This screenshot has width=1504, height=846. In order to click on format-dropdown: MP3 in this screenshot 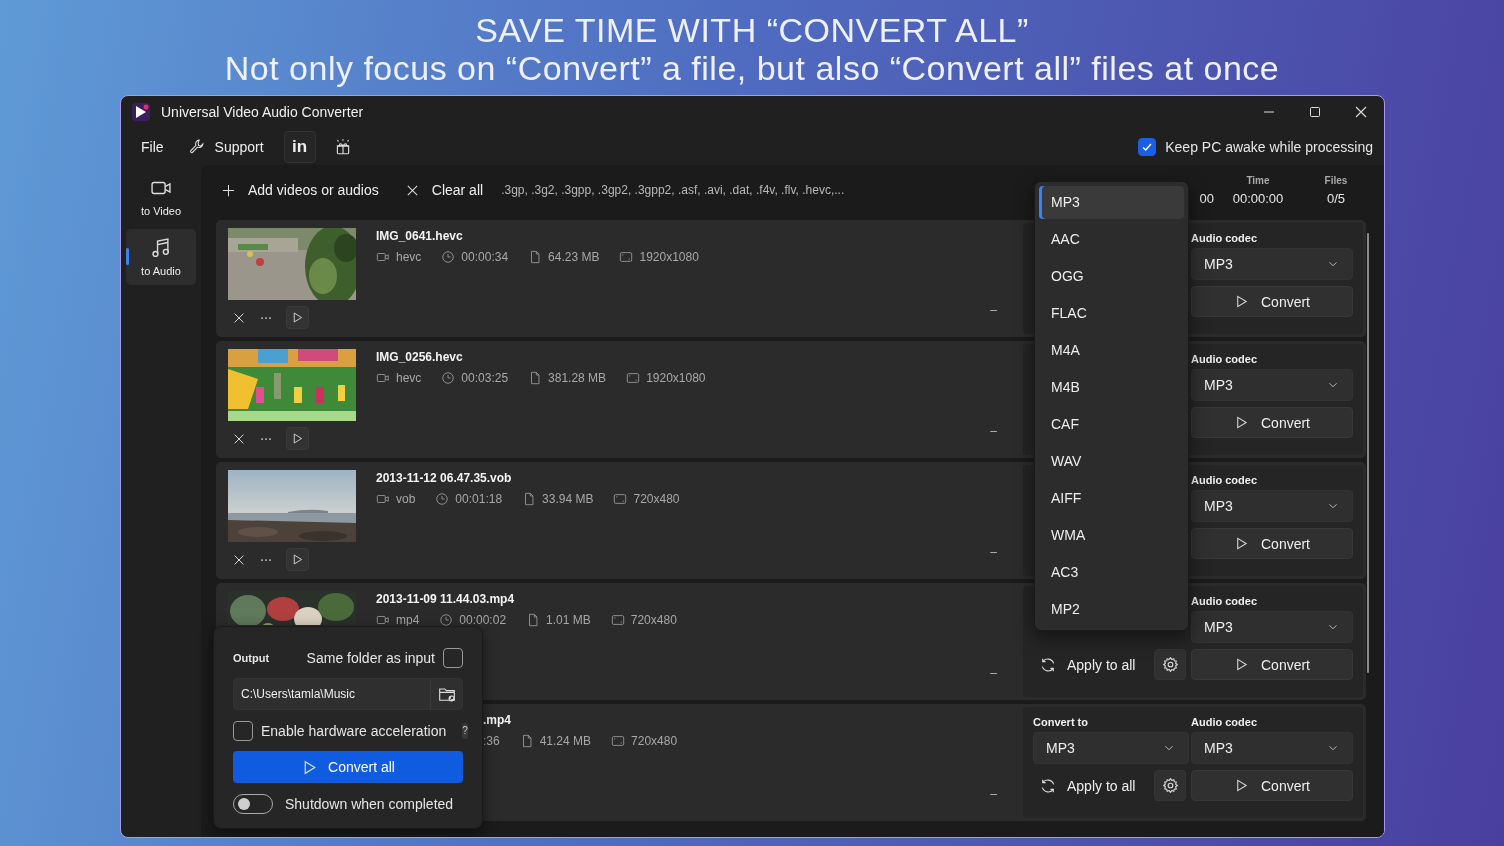, I will do `click(1111, 748)`.